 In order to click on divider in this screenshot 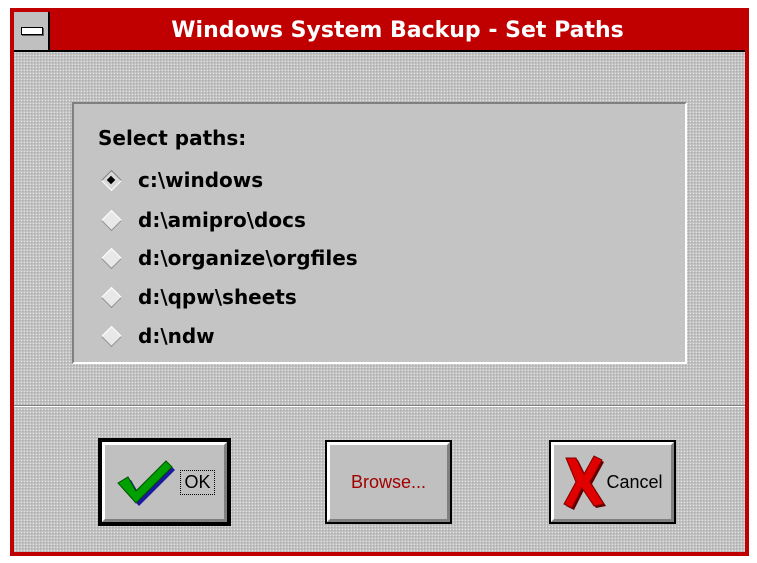, I will do `click(379, 406)`.